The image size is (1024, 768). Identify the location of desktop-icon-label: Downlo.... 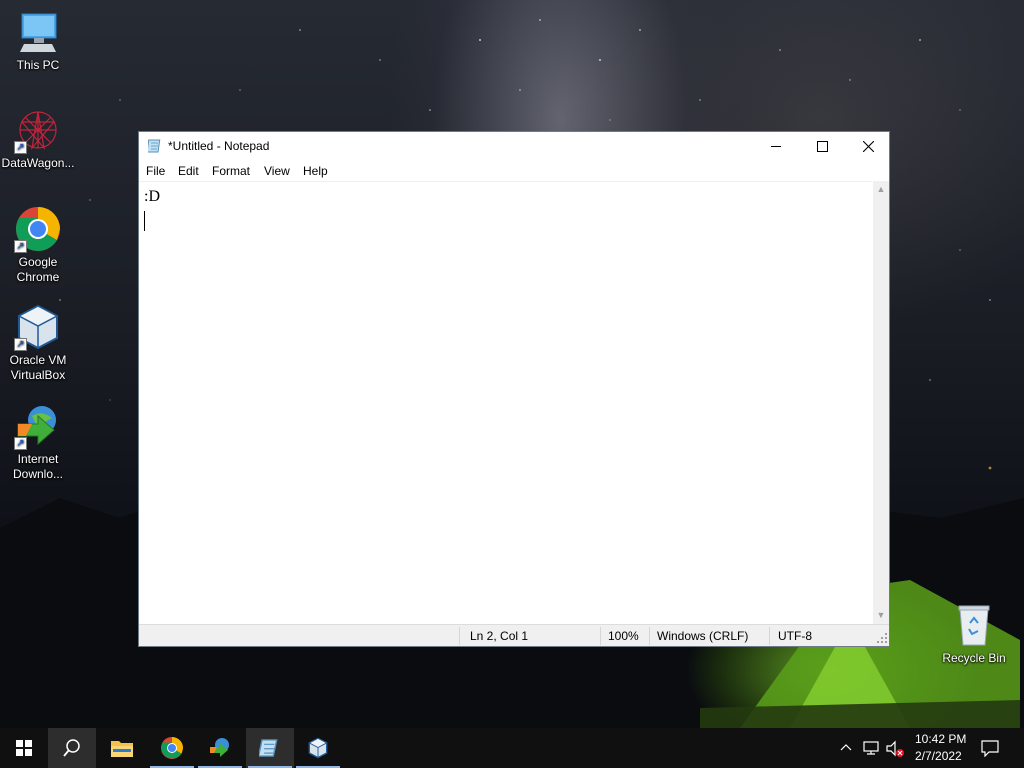
(38, 474).